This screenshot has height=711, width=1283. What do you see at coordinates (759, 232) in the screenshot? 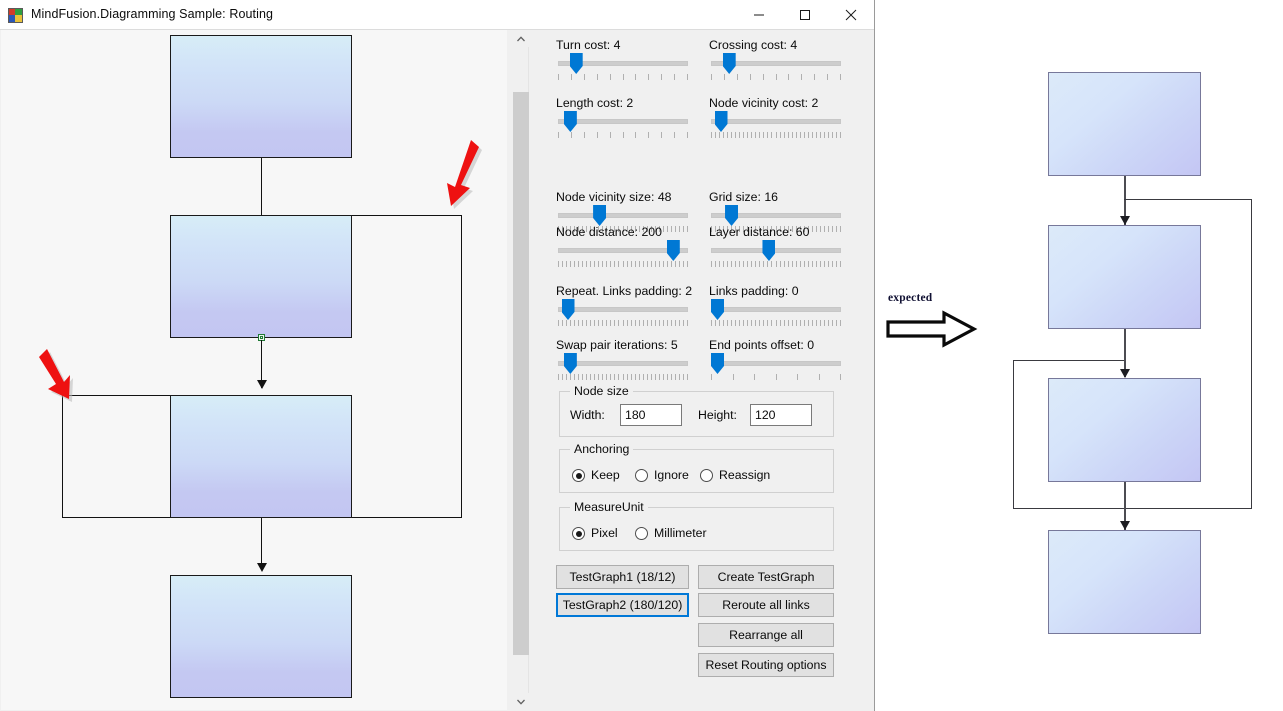
I see `slider-label: Layer distance: 60` at bounding box center [759, 232].